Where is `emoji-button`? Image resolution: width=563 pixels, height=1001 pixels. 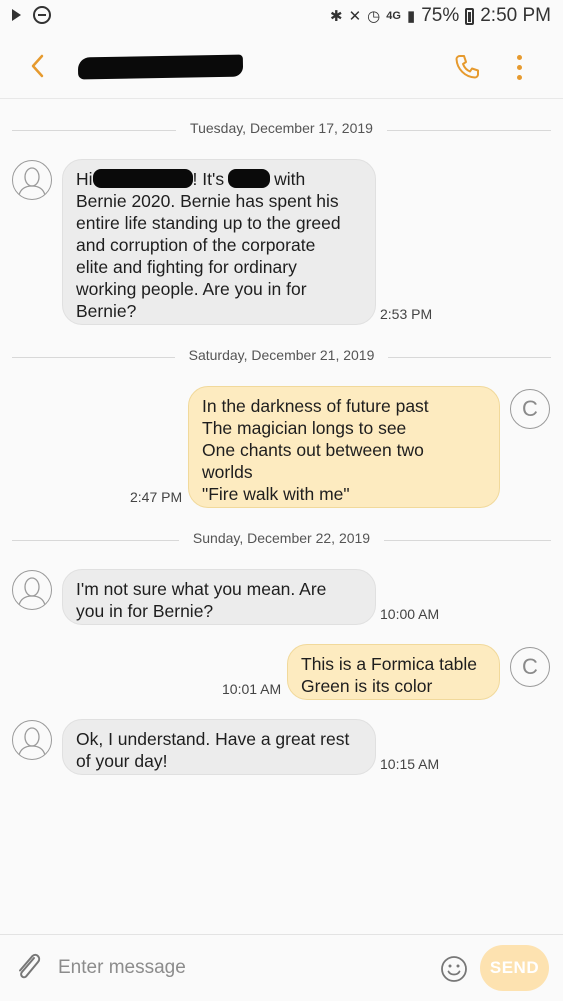 emoji-button is located at coordinates (454, 969).